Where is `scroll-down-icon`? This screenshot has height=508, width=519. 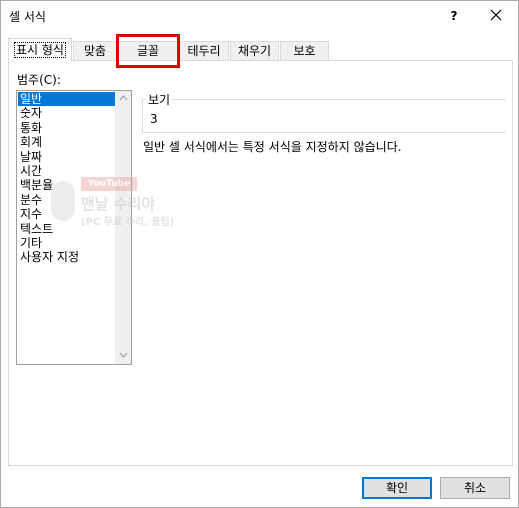 scroll-down-icon is located at coordinates (123, 356).